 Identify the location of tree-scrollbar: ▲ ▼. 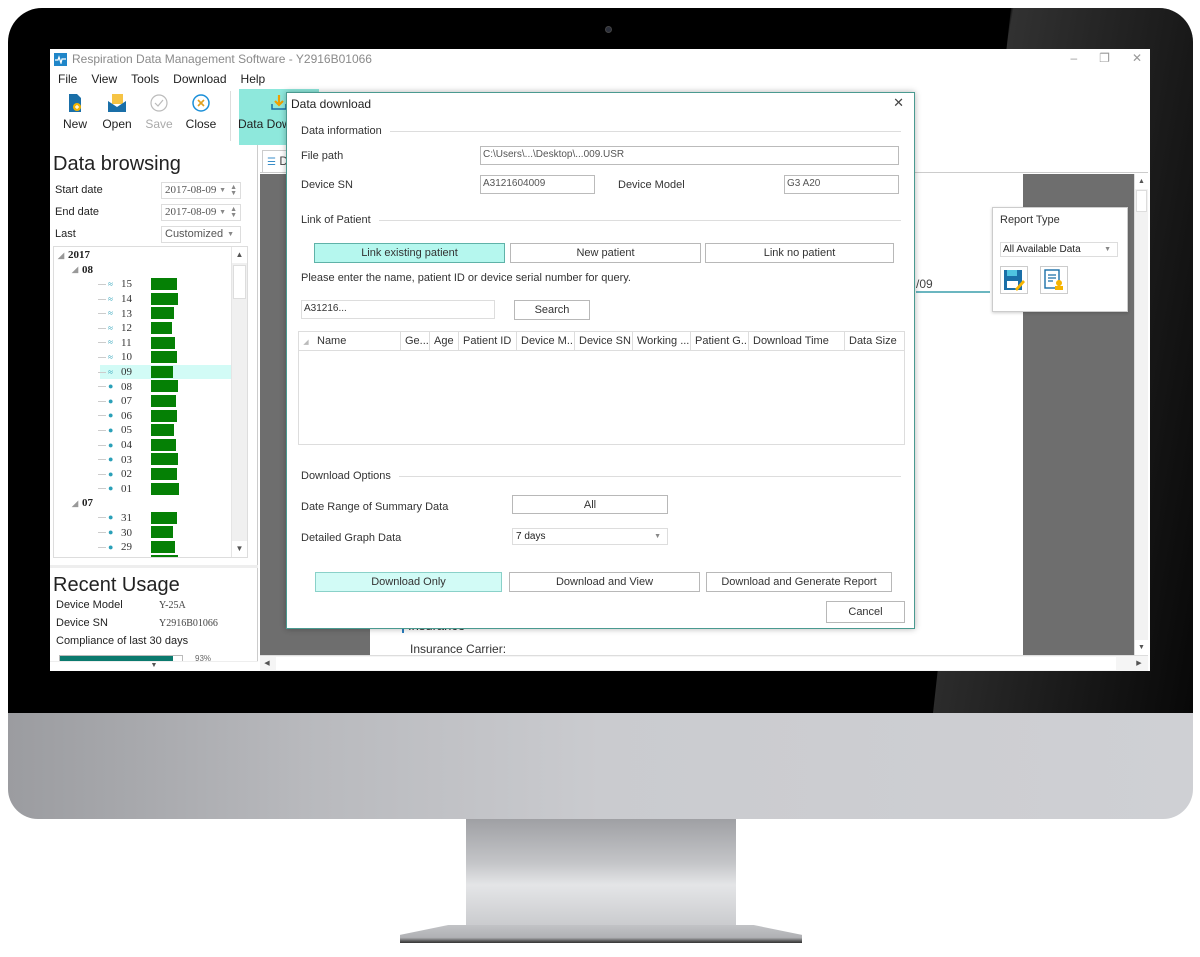
(239, 402).